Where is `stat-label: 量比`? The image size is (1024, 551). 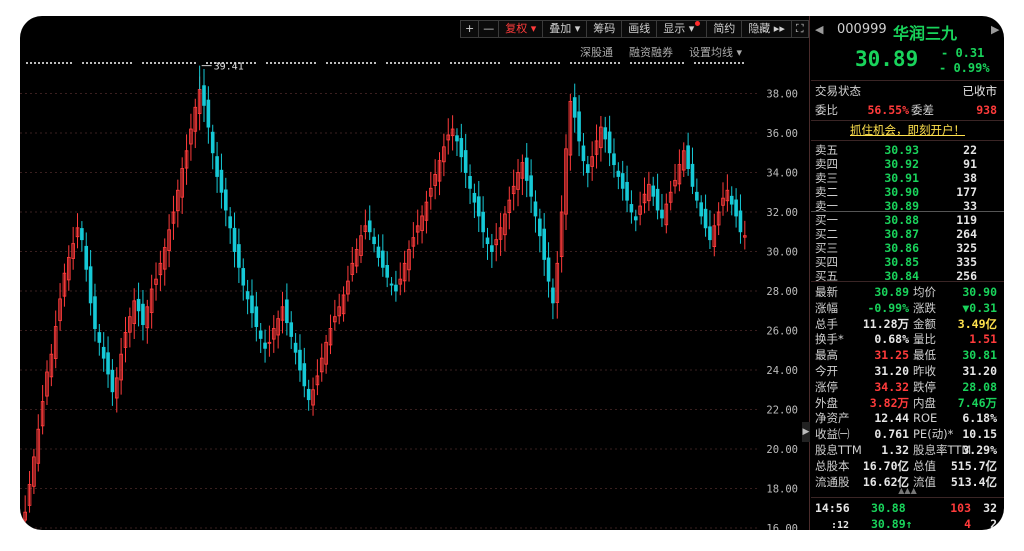
stat-label: 量比 is located at coordinates (924, 339).